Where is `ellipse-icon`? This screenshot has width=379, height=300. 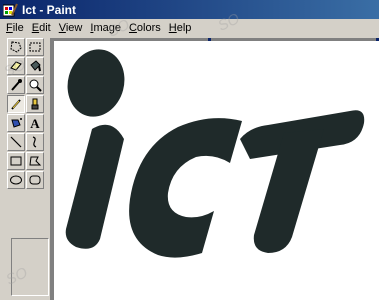
ellipse-icon is located at coordinates (16, 180).